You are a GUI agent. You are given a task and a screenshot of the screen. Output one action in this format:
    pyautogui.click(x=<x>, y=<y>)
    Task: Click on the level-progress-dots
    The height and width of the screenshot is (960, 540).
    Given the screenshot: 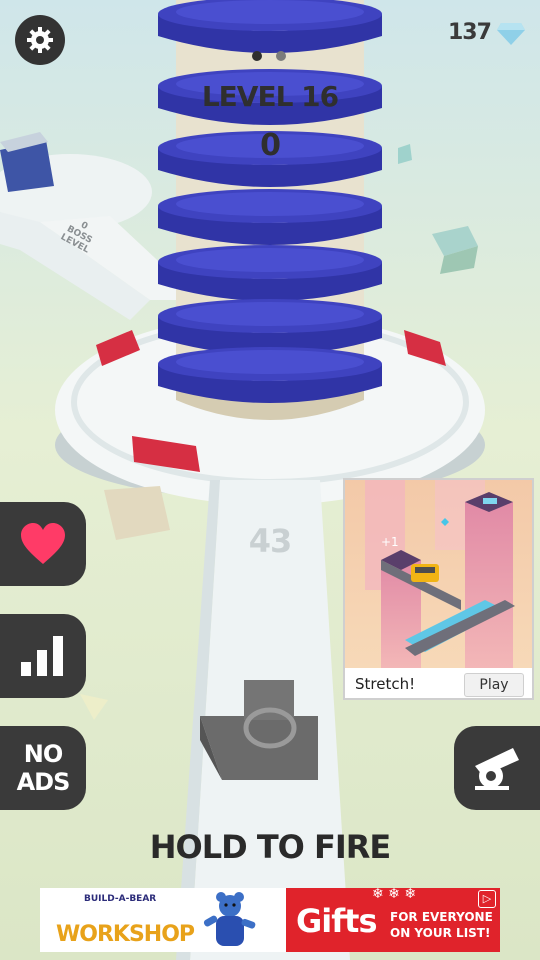 What is the action you would take?
    pyautogui.click(x=269, y=56)
    